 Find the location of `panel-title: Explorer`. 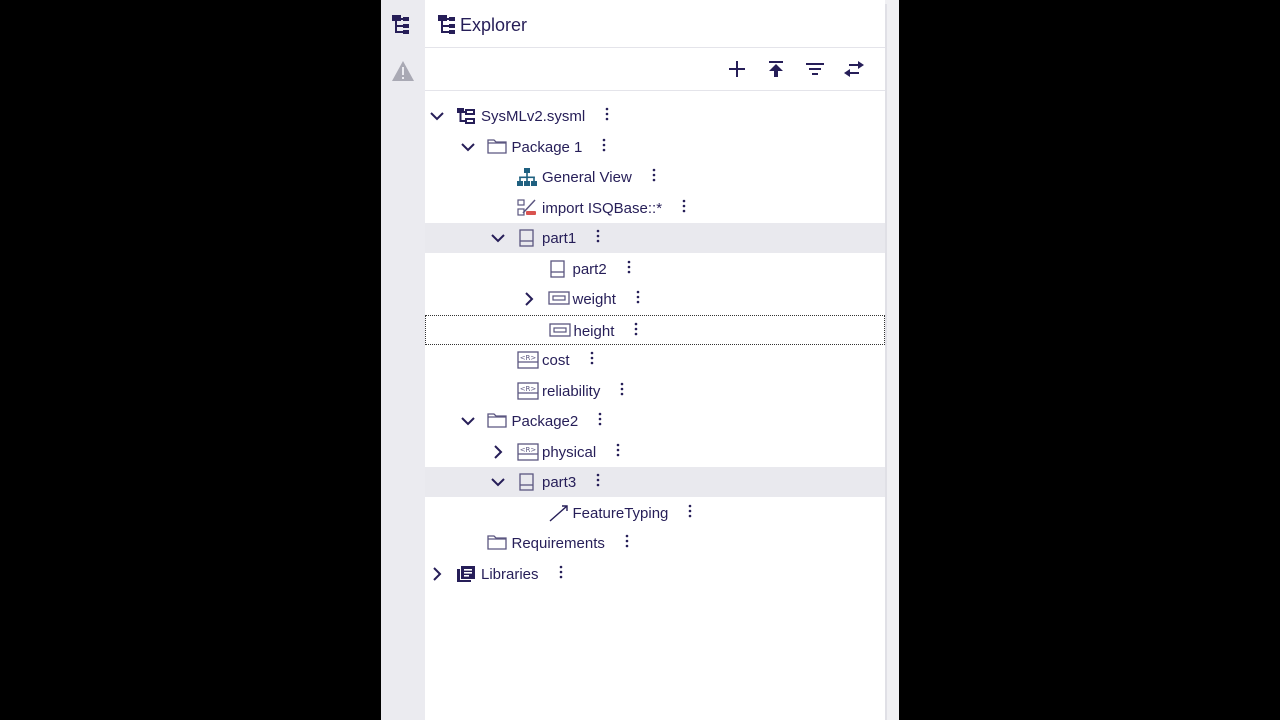

panel-title: Explorer is located at coordinates (494, 25).